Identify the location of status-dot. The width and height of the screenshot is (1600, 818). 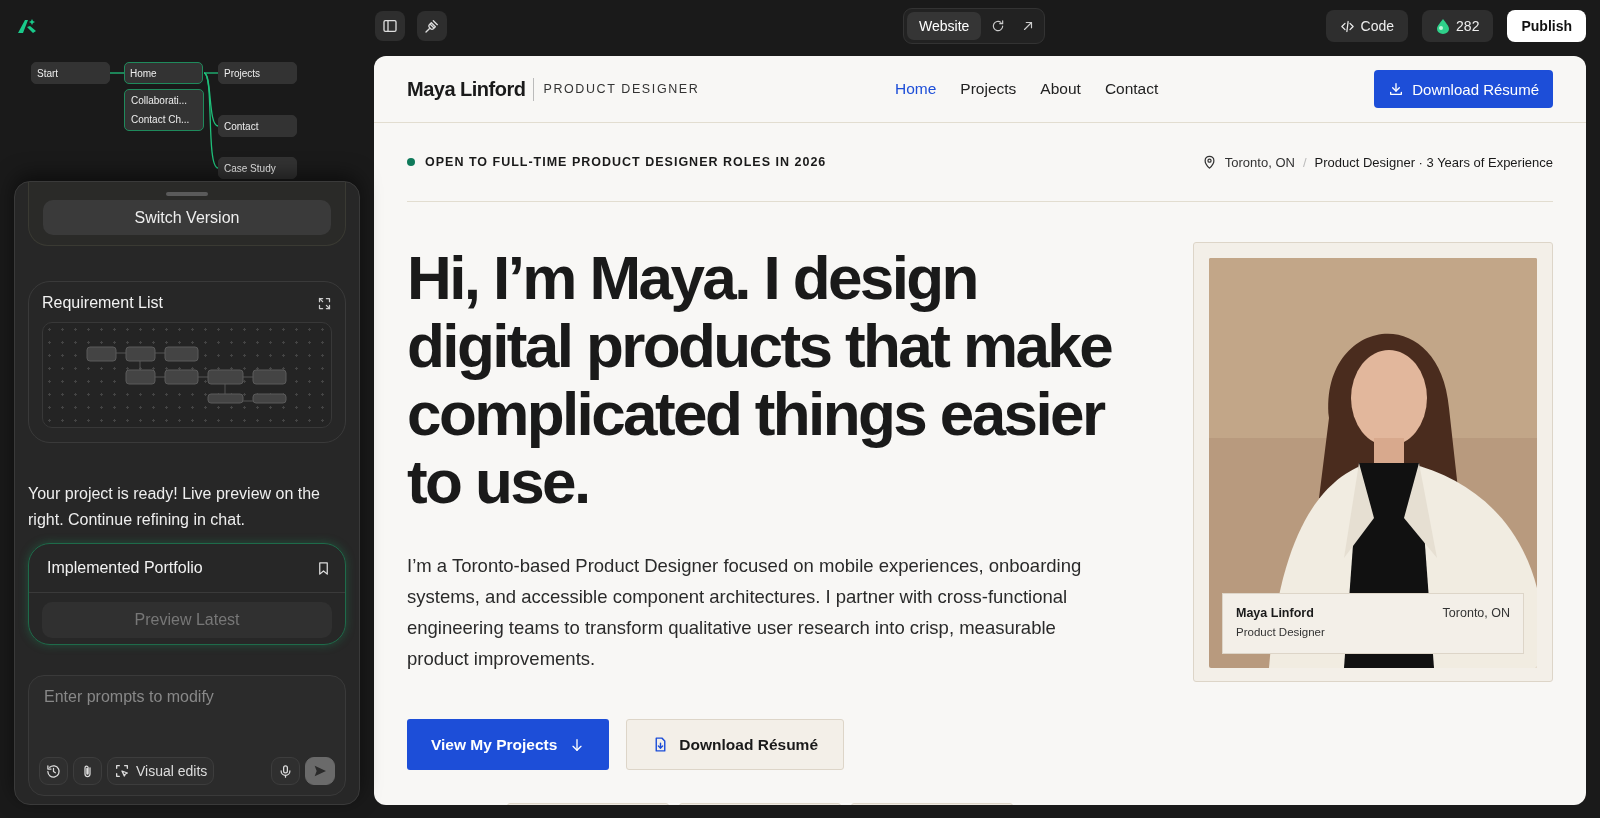
(411, 162).